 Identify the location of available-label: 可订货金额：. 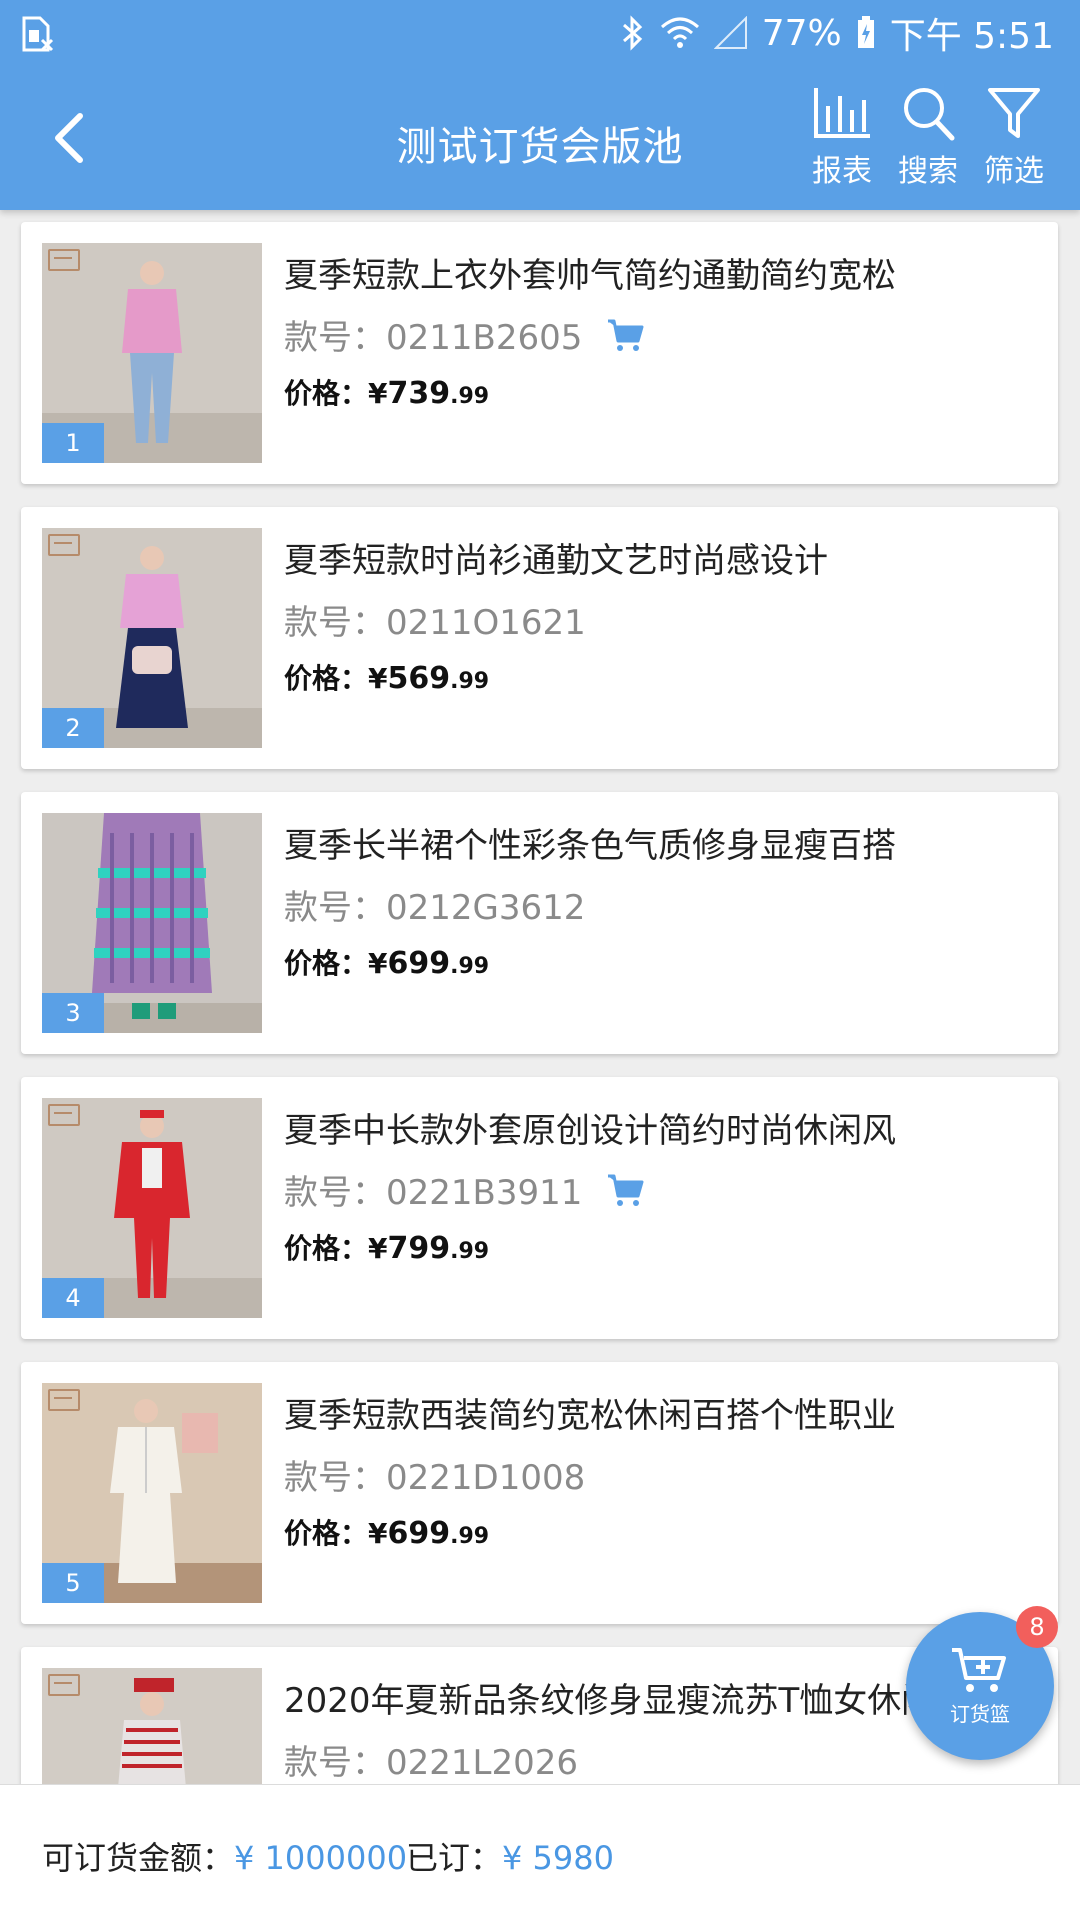
(138, 1858).